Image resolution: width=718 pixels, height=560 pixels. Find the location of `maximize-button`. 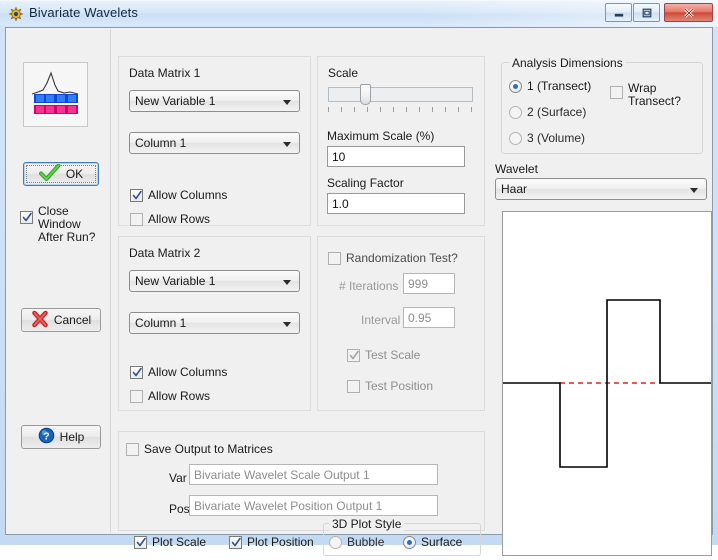

maximize-button is located at coordinates (646, 12).